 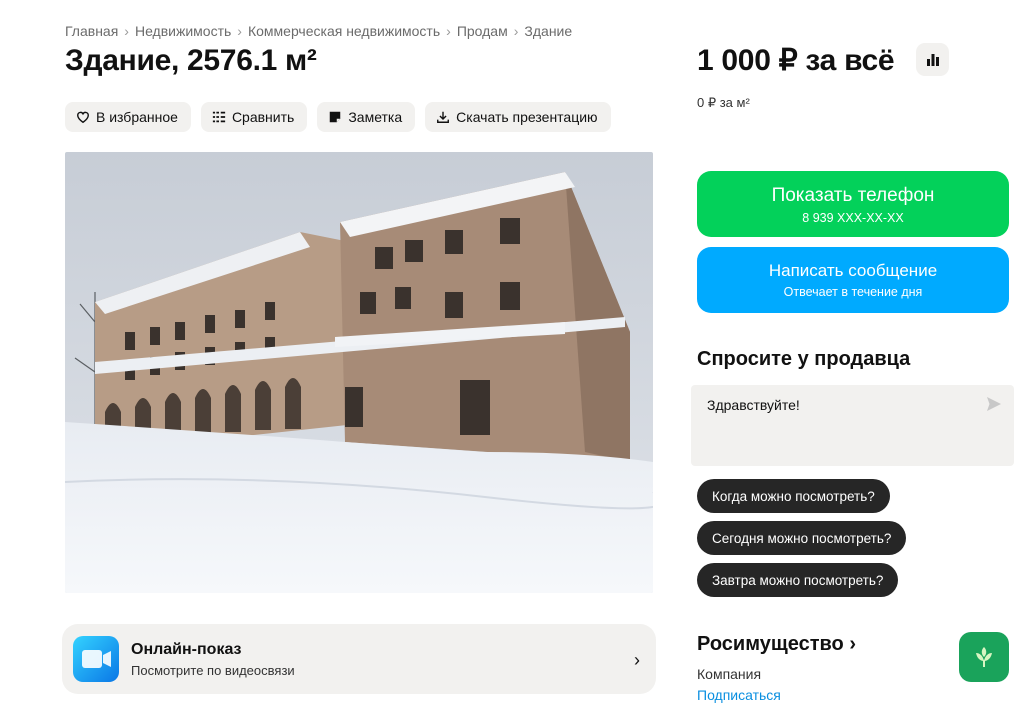 What do you see at coordinates (91, 31) in the screenshot?
I see `breadcrumb-home: Главная` at bounding box center [91, 31].